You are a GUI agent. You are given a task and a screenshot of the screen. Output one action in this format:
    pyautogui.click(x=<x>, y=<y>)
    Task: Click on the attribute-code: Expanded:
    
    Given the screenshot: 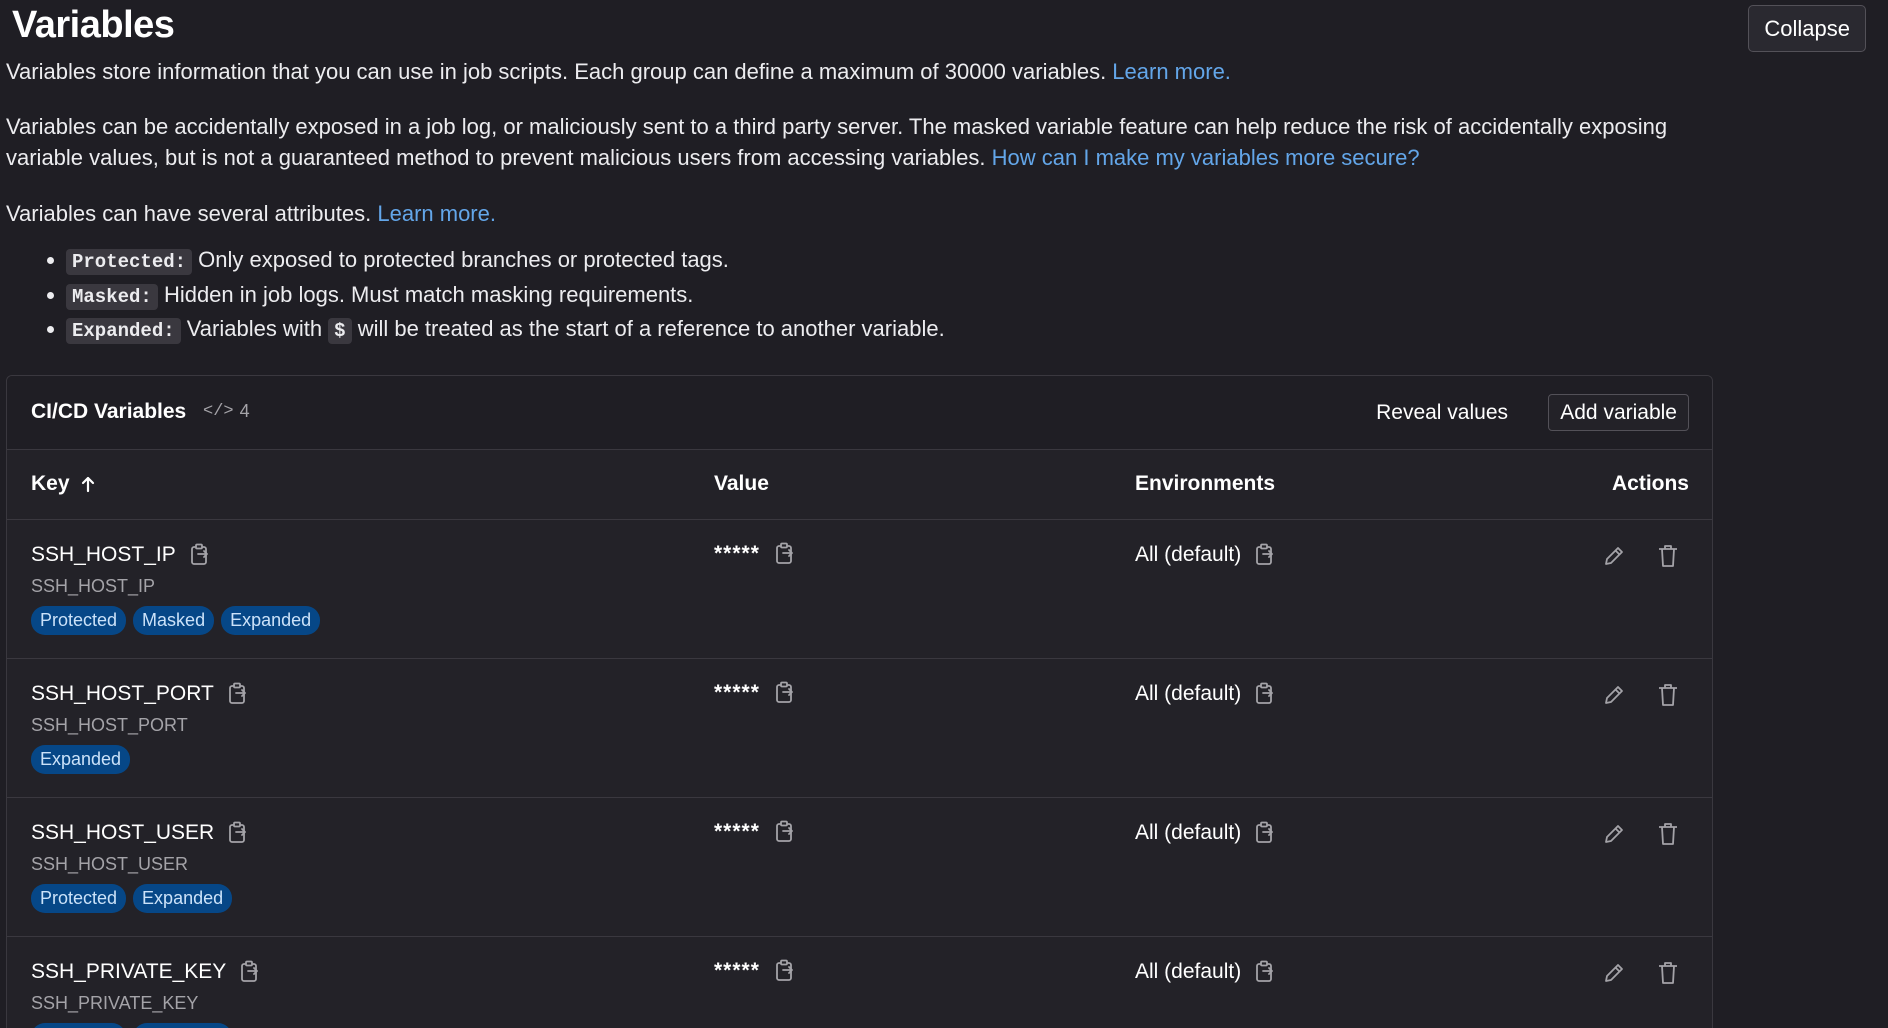 What is the action you would take?
    pyautogui.click(x=123, y=331)
    